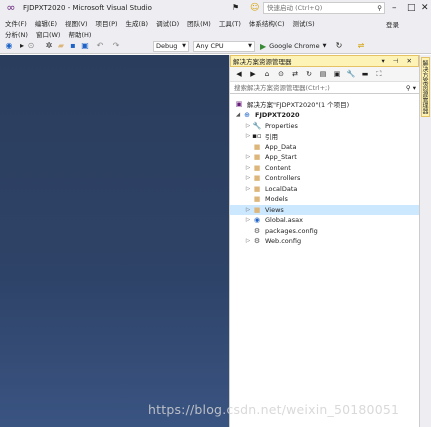 The height and width of the screenshot is (427, 431). I want to click on collapse-all-icon: ▤, so click(323, 74).